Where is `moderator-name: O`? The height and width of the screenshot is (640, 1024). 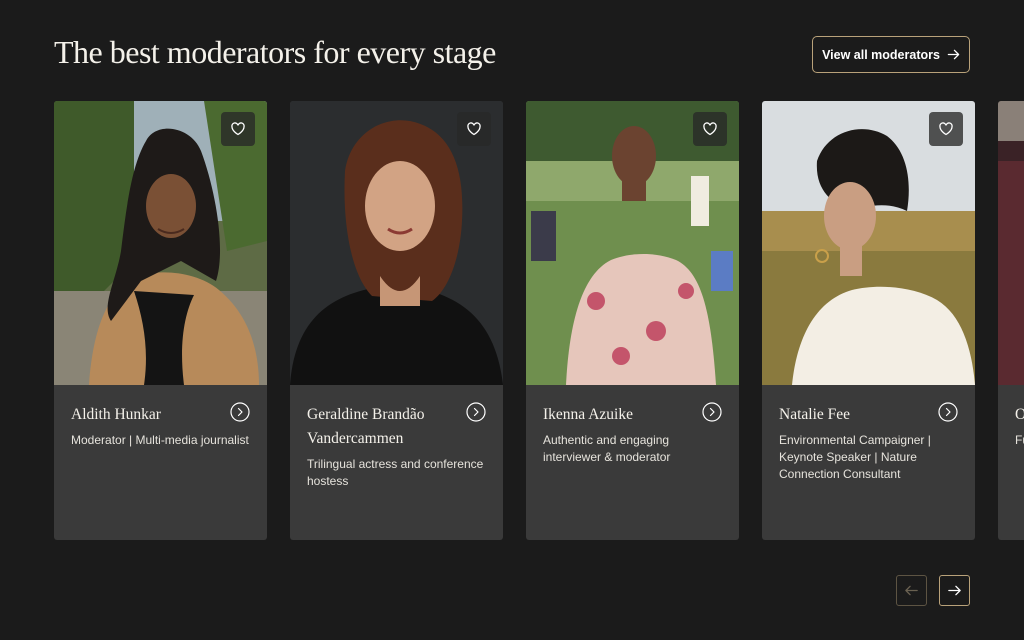
moderator-name: O is located at coordinates (1019, 414).